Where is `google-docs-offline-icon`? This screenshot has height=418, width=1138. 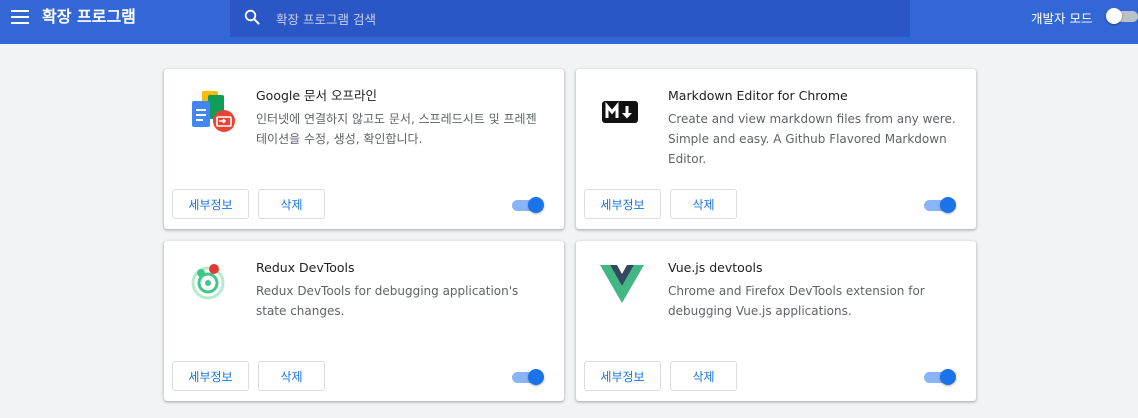 google-docs-offline-icon is located at coordinates (213, 111).